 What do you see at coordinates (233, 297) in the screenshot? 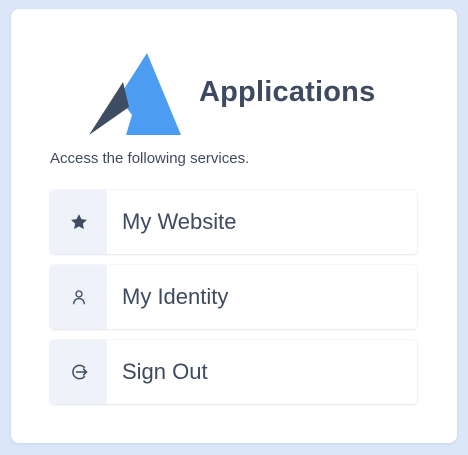
I see `service-item-my-identity: My Identity` at bounding box center [233, 297].